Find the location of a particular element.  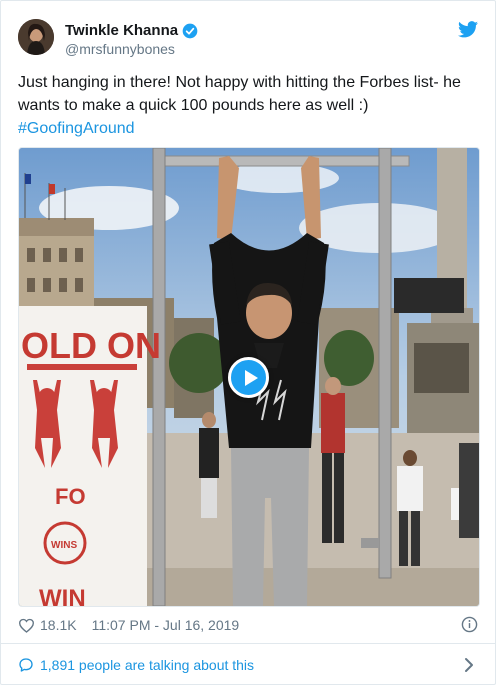

banner-text-mid: FO is located at coordinates (70, 496).